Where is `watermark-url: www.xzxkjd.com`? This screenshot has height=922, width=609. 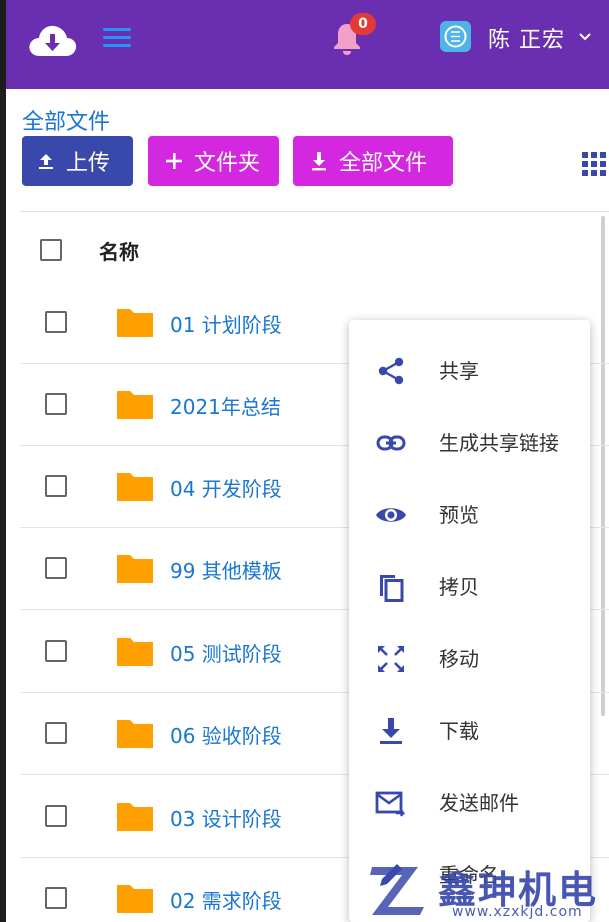
watermark-url: www.xzxkjd.com is located at coordinates (517, 912).